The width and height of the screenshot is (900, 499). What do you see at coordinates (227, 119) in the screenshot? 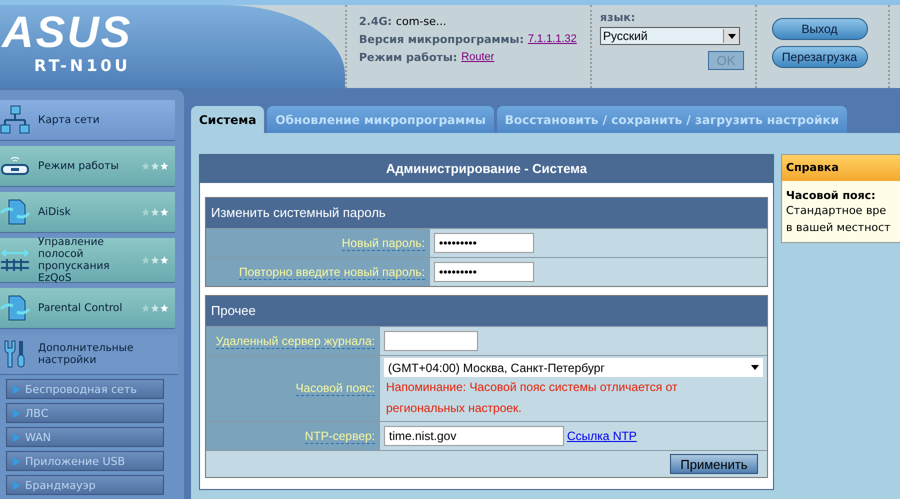
I see `tab: Система` at bounding box center [227, 119].